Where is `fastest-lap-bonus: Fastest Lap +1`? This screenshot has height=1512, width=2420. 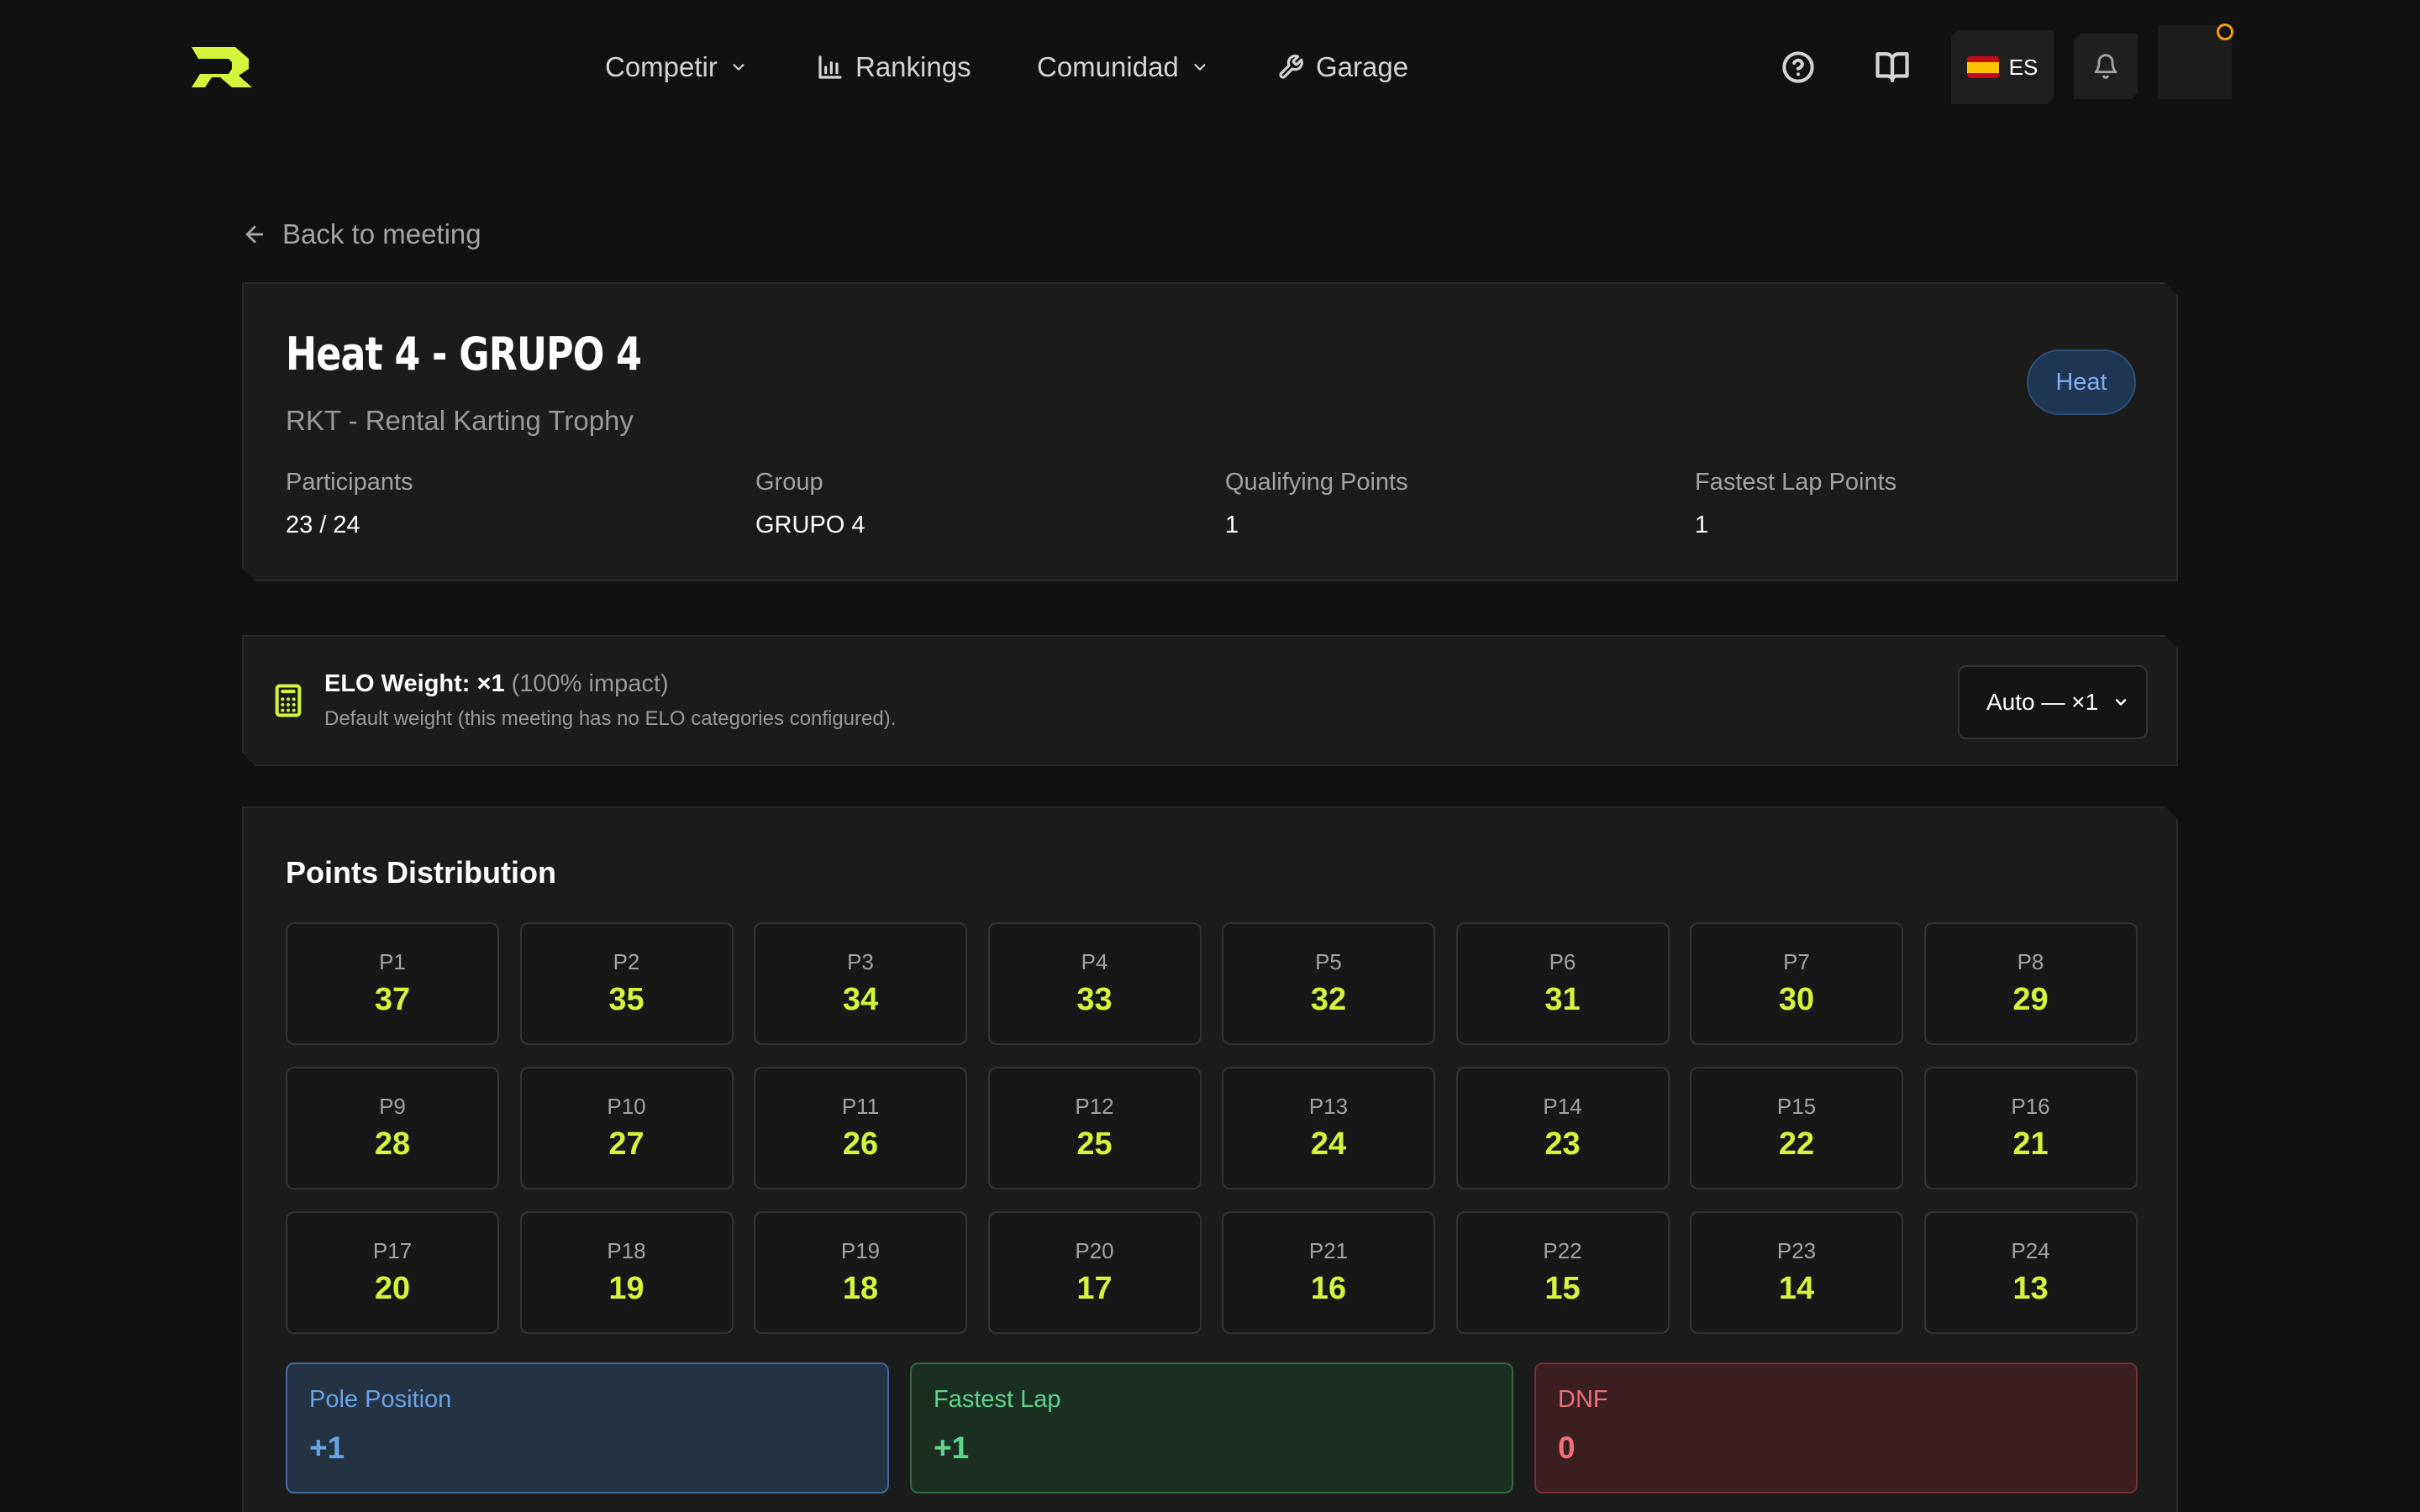 fastest-lap-bonus: Fastest Lap +1 is located at coordinates (1211, 1428).